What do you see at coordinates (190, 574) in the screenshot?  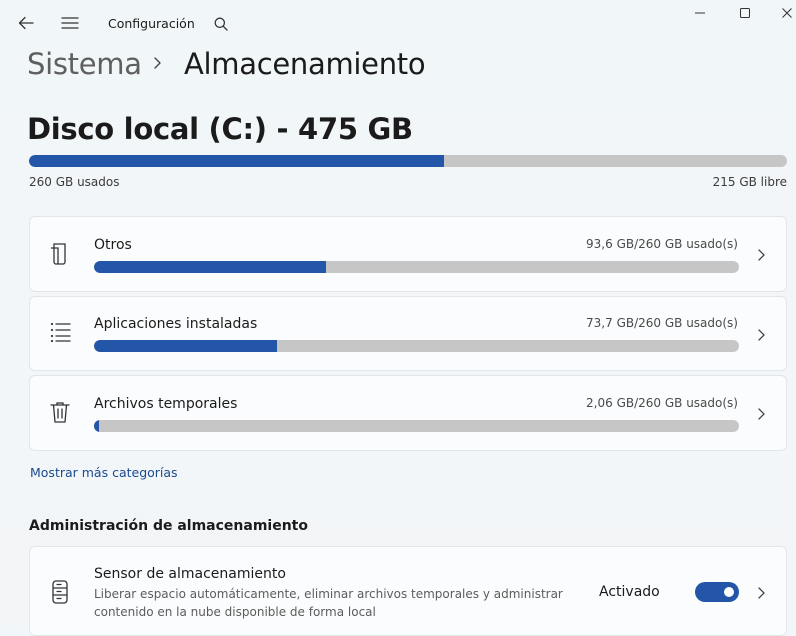 I see `sensor-title: Sensor de almacenamiento` at bounding box center [190, 574].